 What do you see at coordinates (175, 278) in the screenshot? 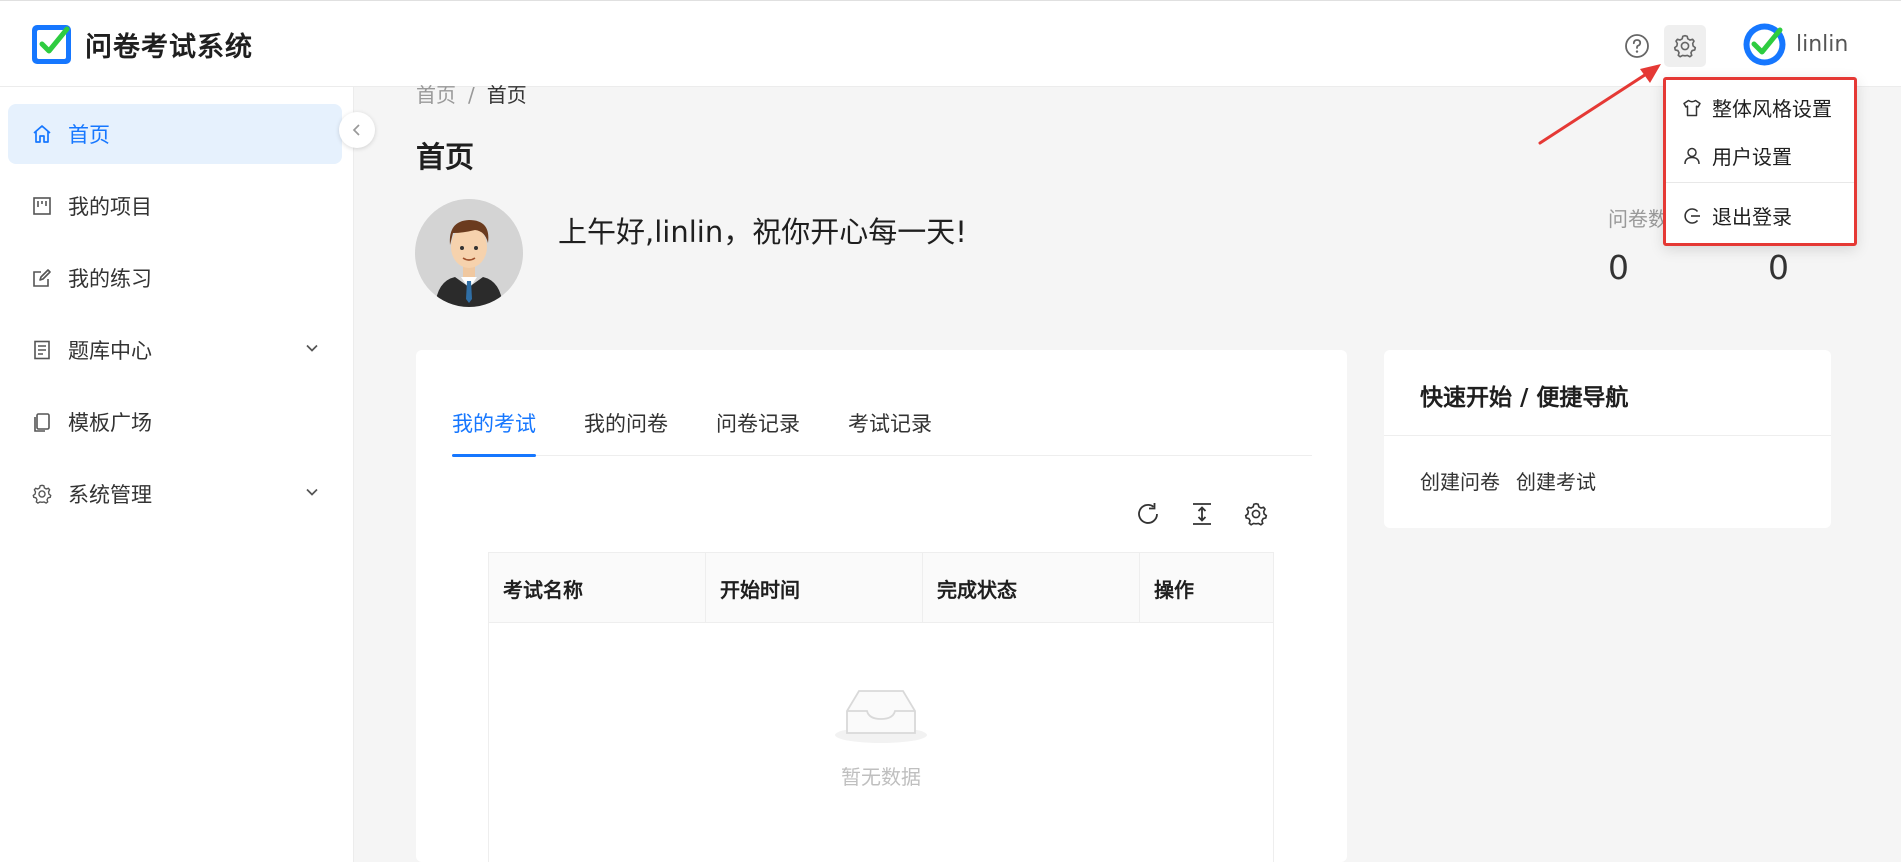
I see `sidebar-item-practice: 我的练习` at bounding box center [175, 278].